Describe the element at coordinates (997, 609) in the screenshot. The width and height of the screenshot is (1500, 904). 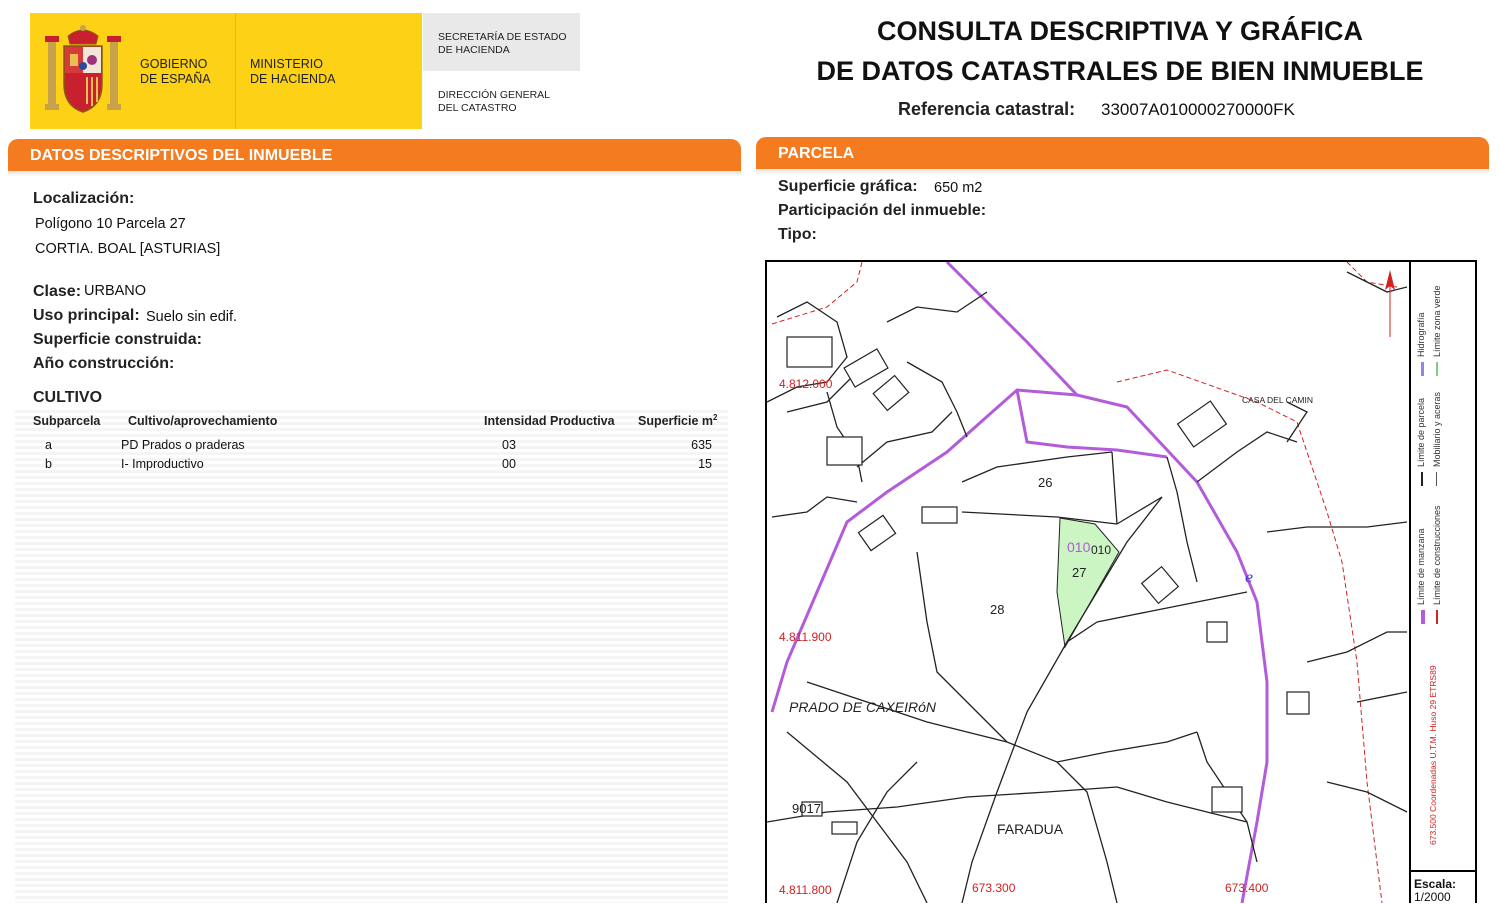
I see `parcel-28: 28` at that location.